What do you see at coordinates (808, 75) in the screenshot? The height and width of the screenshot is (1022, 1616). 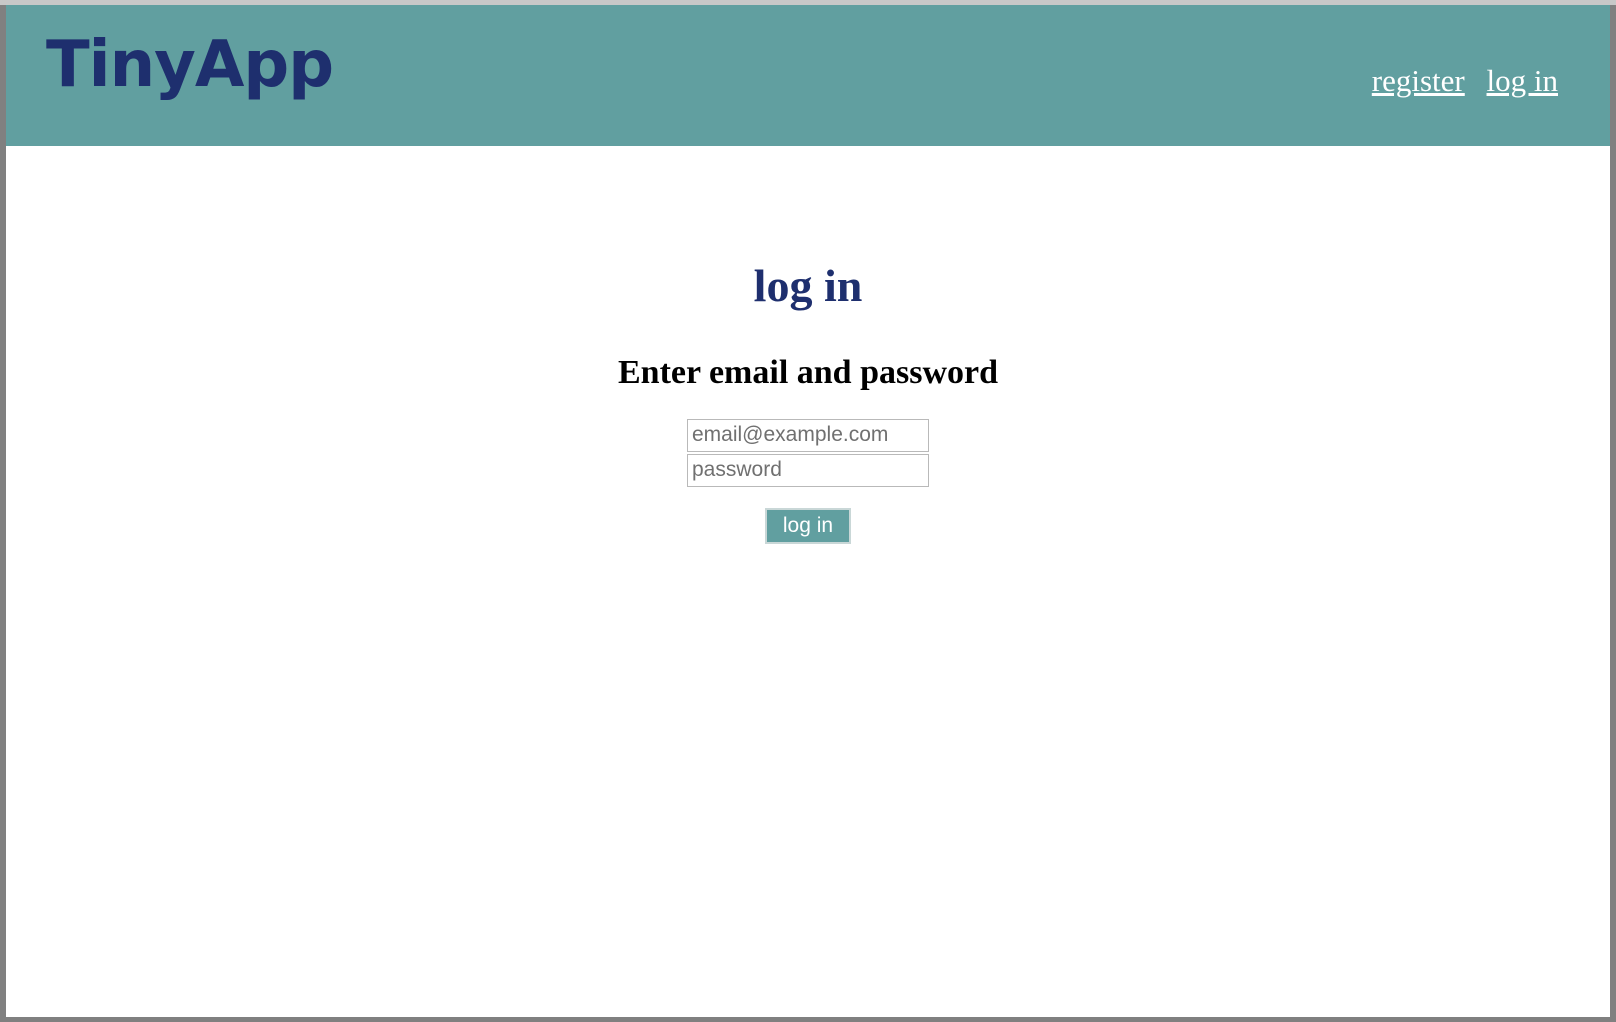 I see `site-header: TinyApp register log in` at bounding box center [808, 75].